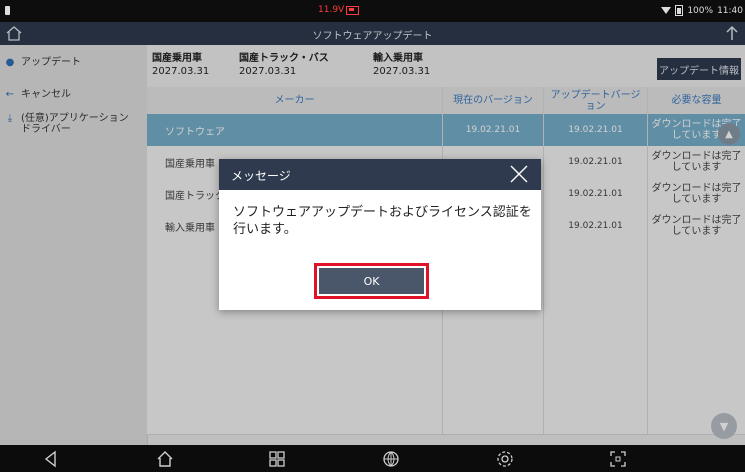  Describe the element at coordinates (51, 459) in the screenshot. I see `back-icon` at that location.